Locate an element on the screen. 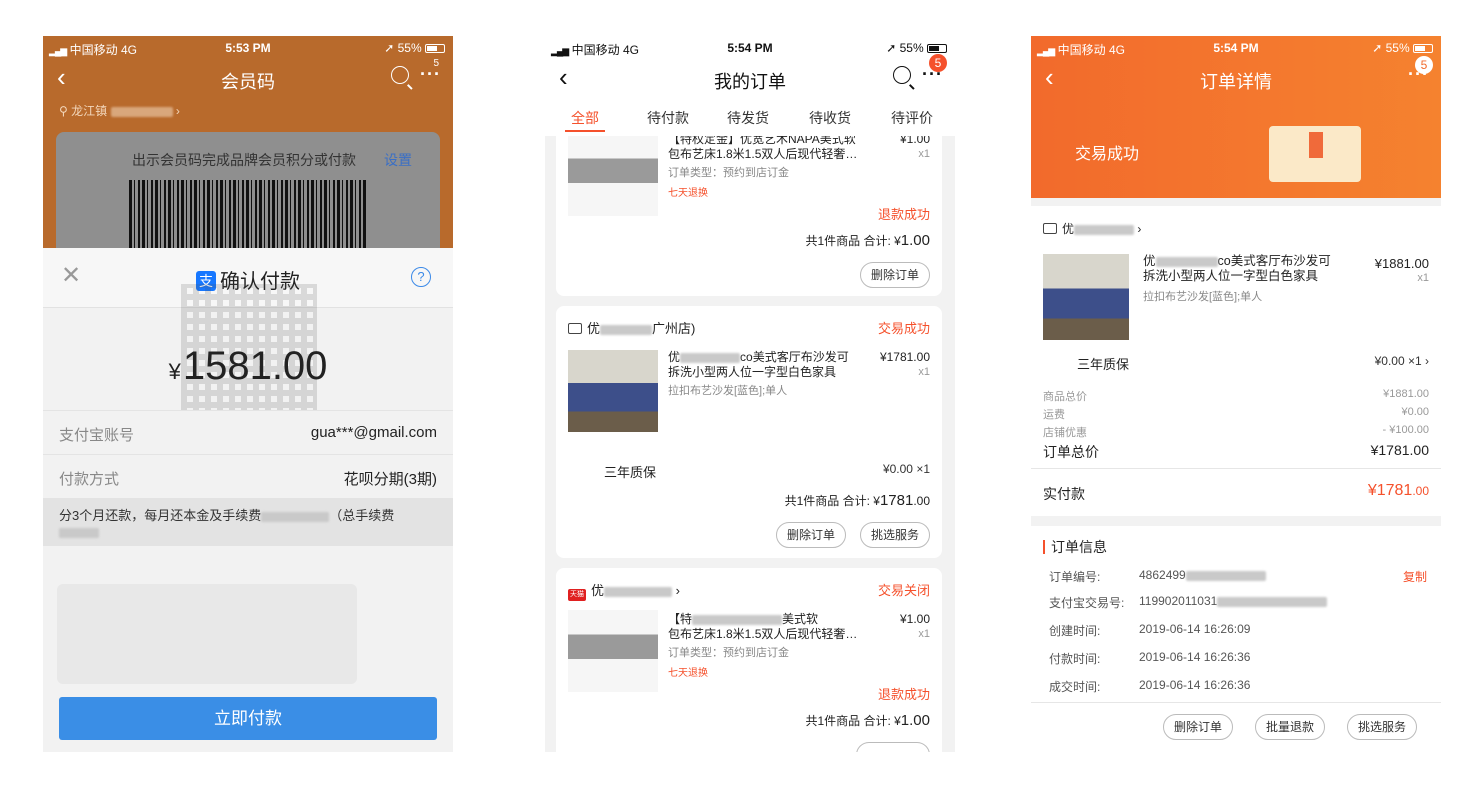  batch-refund-button: 批量退款 is located at coordinates (1290, 727).